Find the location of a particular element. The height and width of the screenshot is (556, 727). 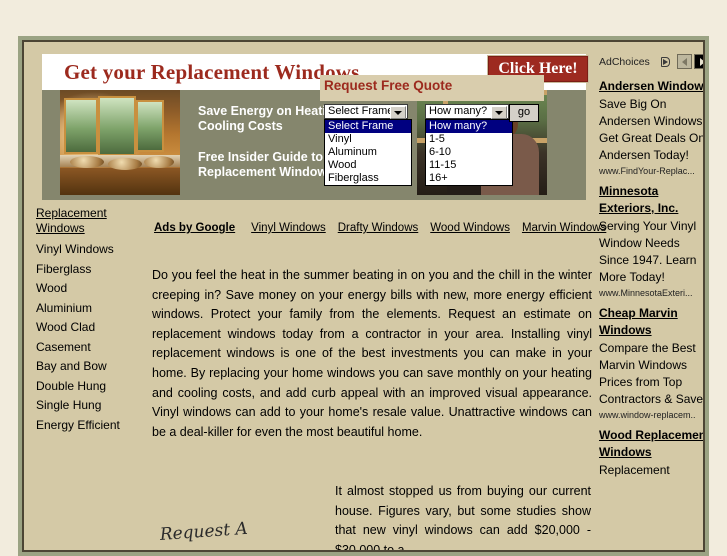

kitchen-window-photo is located at coordinates (120, 142).